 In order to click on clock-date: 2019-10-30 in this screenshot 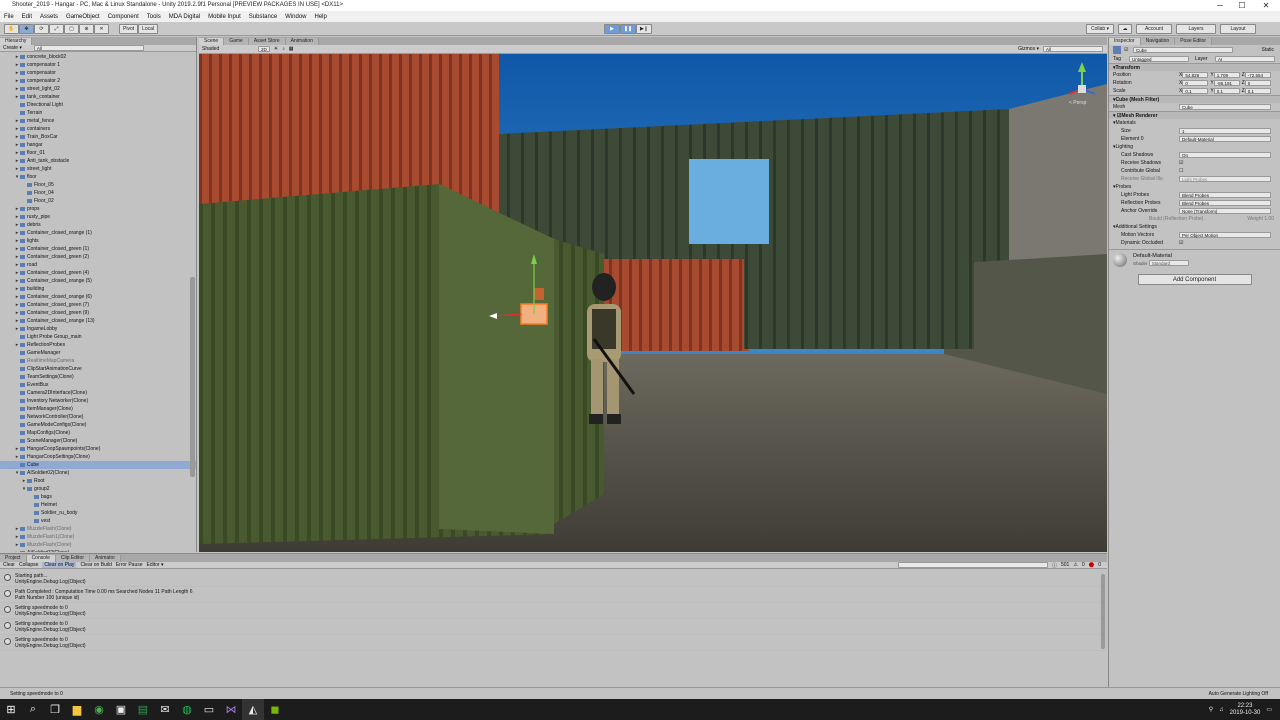, I will do `click(1245, 713)`.